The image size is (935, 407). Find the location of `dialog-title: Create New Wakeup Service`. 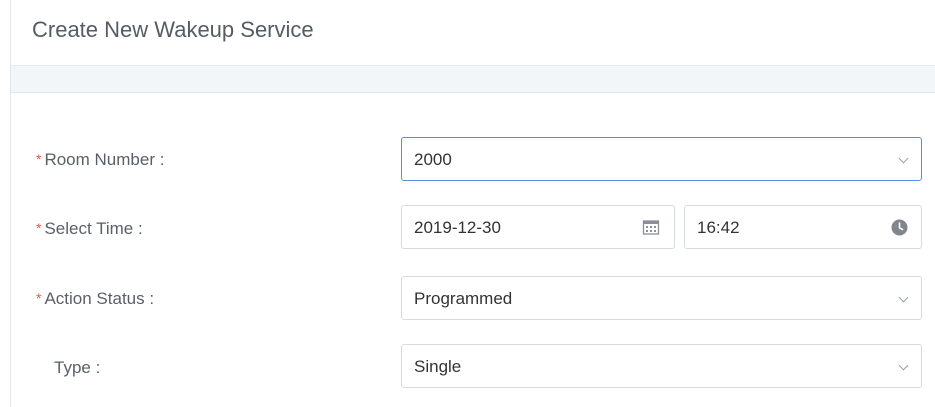

dialog-title: Create New Wakeup Service is located at coordinates (173, 29).